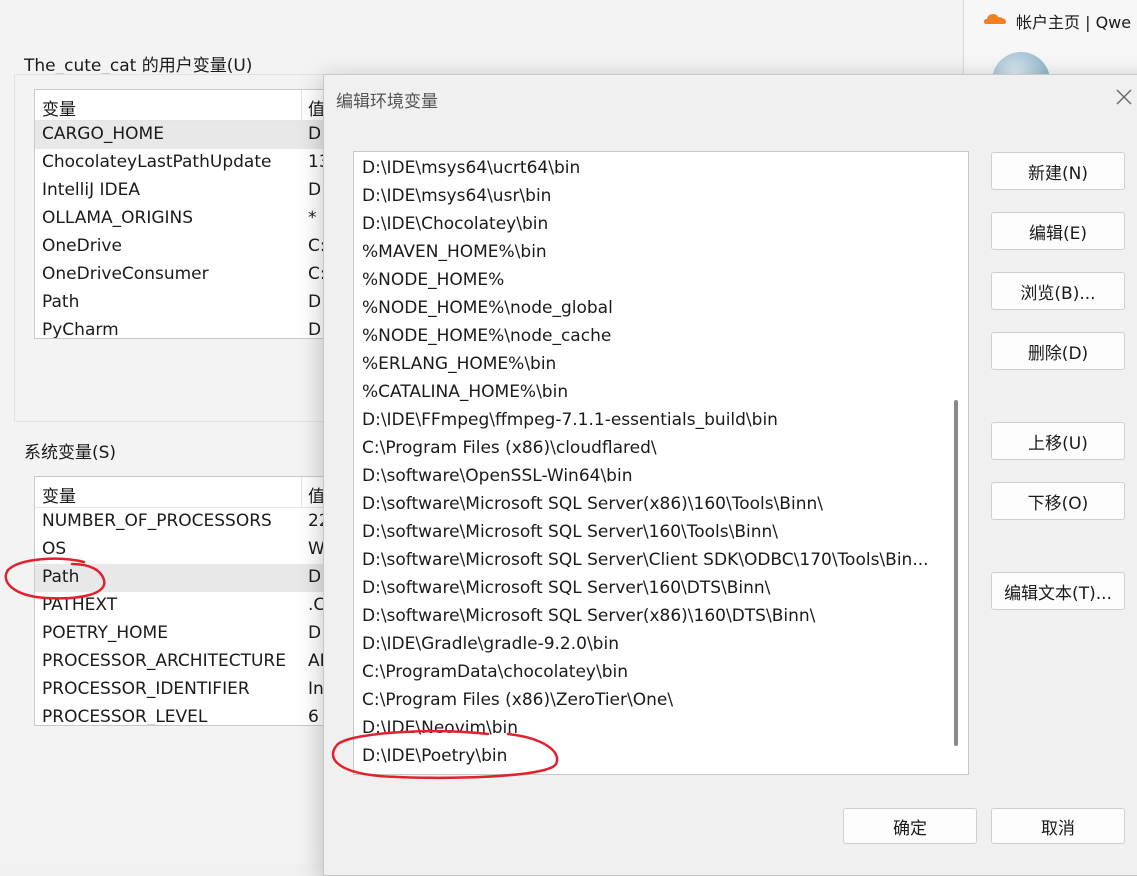 This screenshot has height=876, width=1137. I want to click on list-item: D:\software\OpenSSL-Win64\bin, so click(651, 476).